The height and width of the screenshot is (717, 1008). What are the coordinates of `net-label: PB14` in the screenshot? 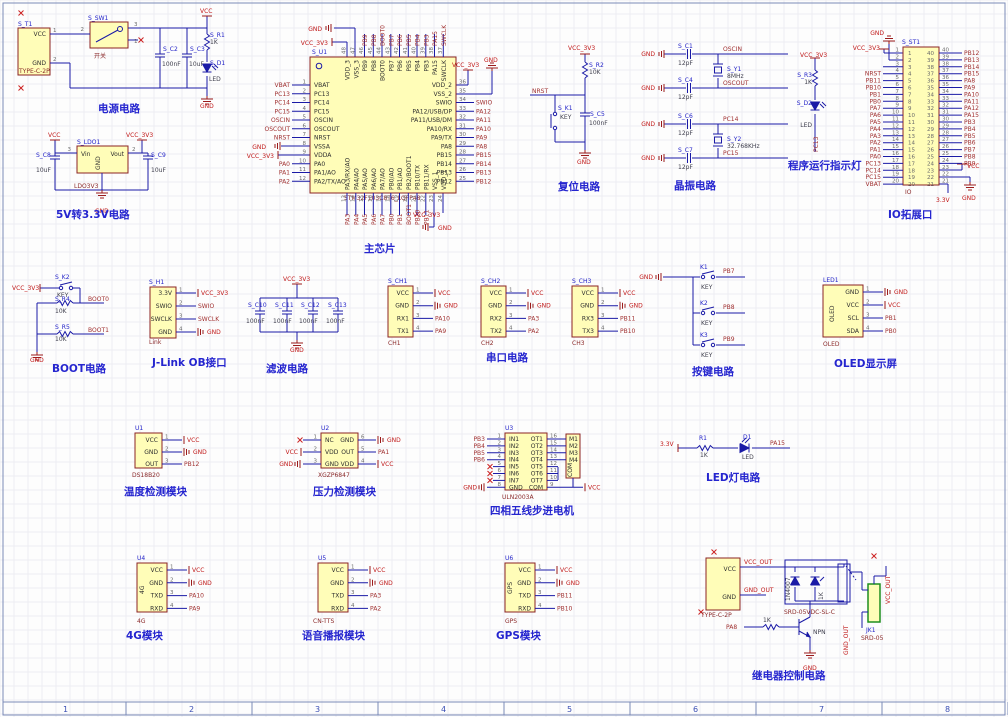 It's located at (484, 164).